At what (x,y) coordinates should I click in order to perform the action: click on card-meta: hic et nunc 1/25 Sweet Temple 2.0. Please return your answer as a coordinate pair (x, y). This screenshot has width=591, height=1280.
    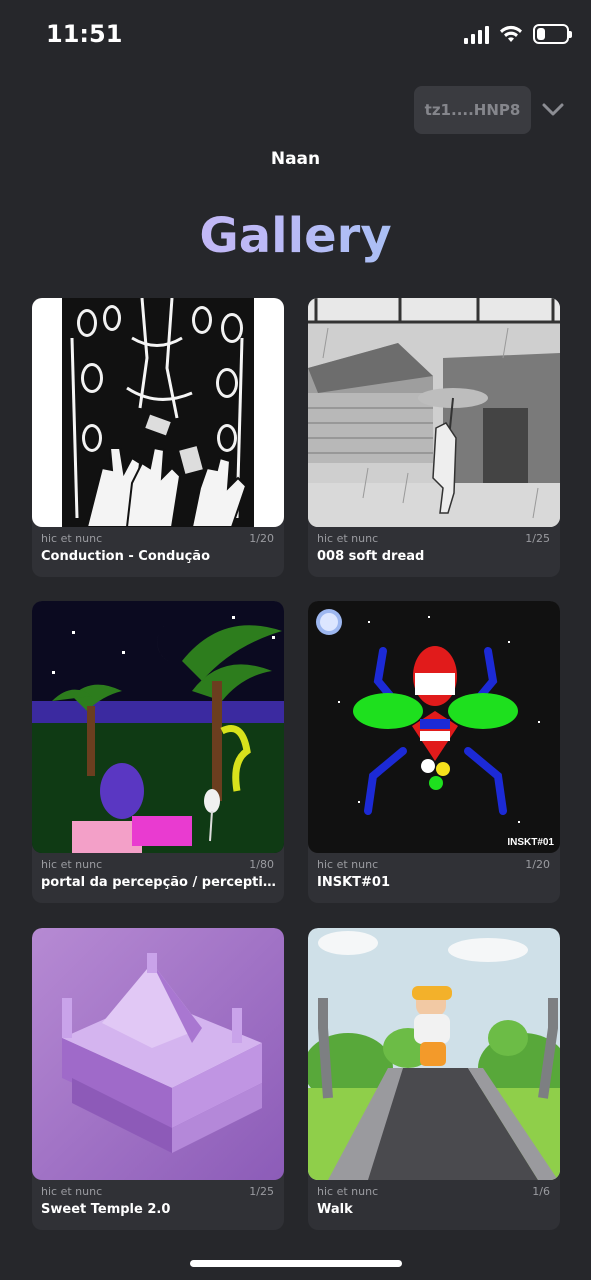
    Looking at the image, I should click on (158, 1205).